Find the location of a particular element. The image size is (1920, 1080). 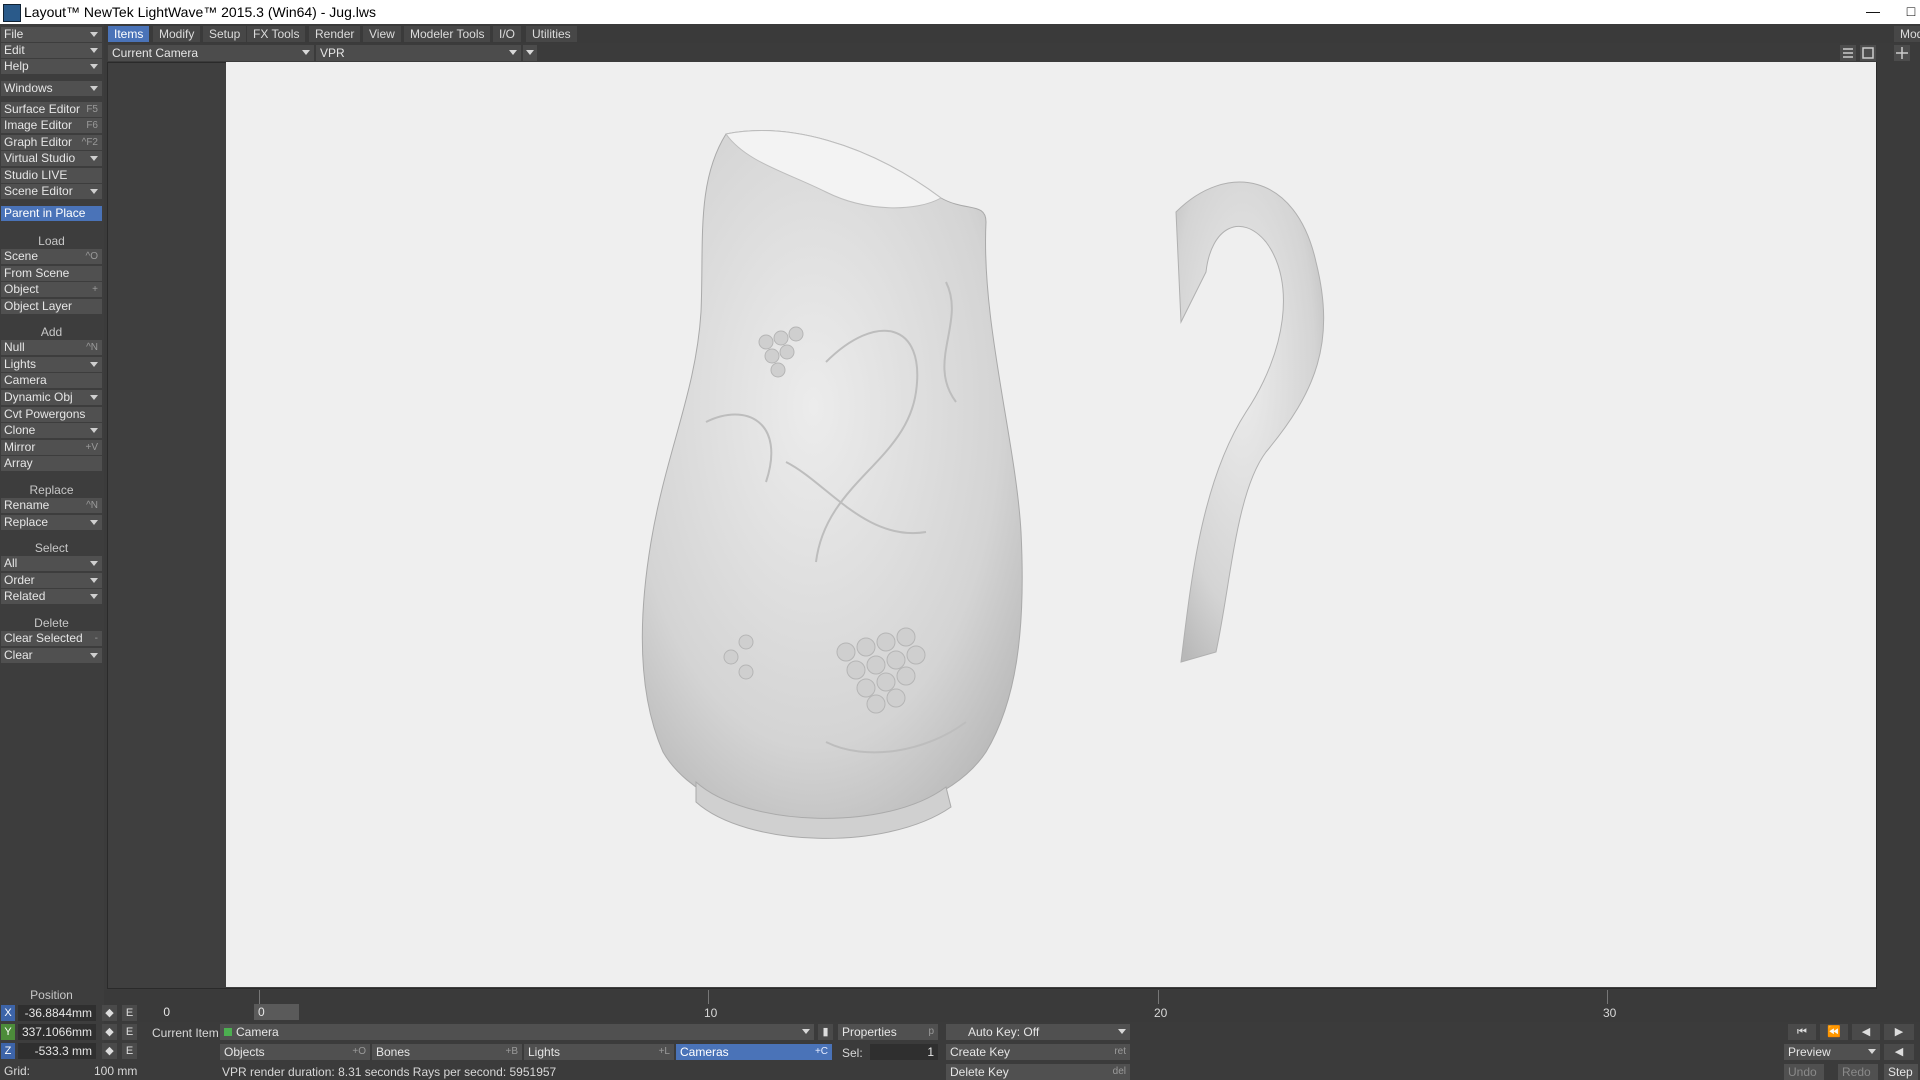

graph-editor-button: Graph Editor ^F2 is located at coordinates (51, 142).